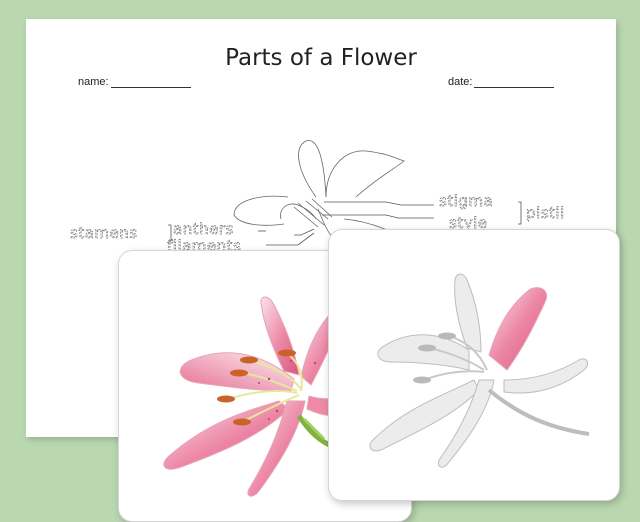 The width and height of the screenshot is (640, 522). What do you see at coordinates (517, 329) in the screenshot?
I see `pink-petal` at bounding box center [517, 329].